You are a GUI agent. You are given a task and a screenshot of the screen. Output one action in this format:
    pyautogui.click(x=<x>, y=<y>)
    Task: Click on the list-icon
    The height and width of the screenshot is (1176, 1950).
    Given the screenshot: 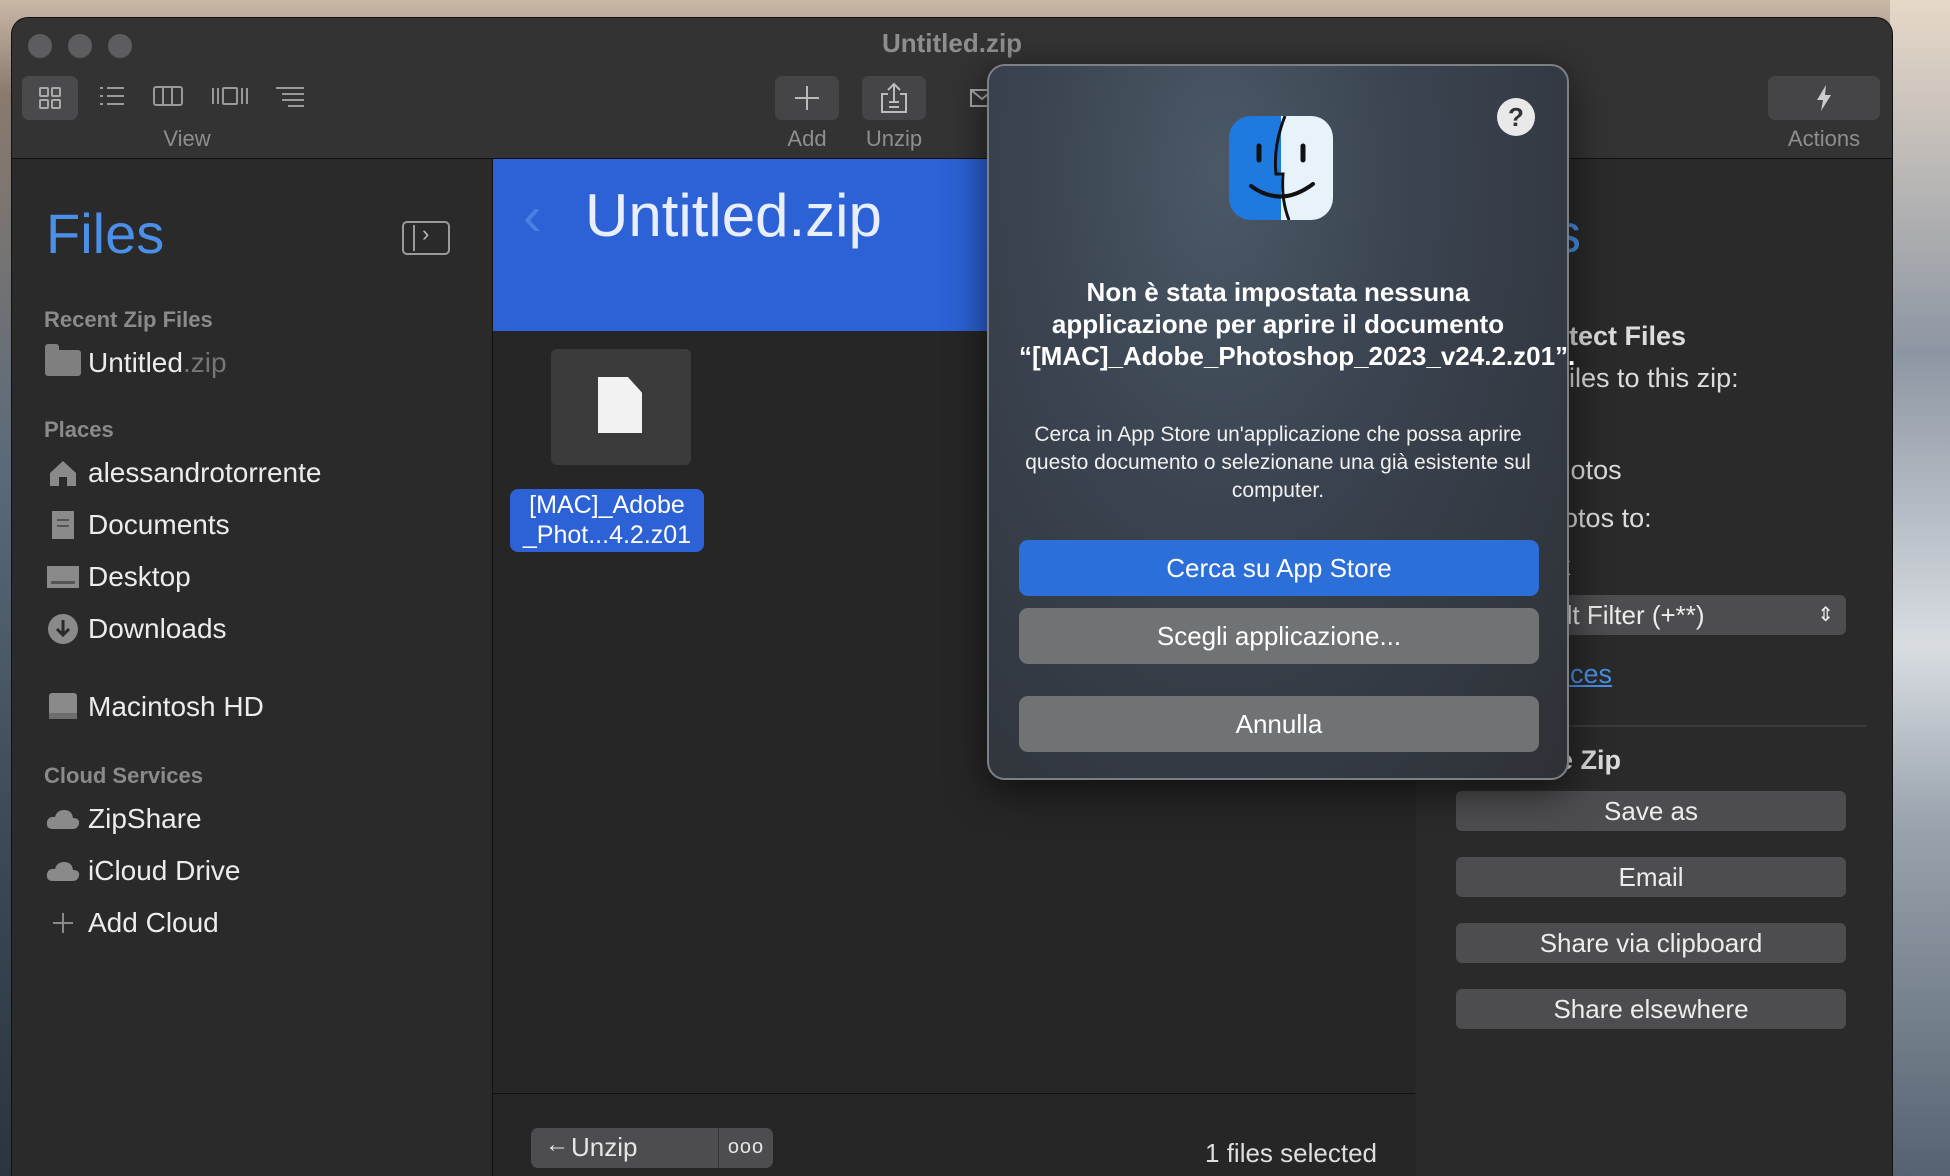 What is the action you would take?
    pyautogui.click(x=112, y=96)
    